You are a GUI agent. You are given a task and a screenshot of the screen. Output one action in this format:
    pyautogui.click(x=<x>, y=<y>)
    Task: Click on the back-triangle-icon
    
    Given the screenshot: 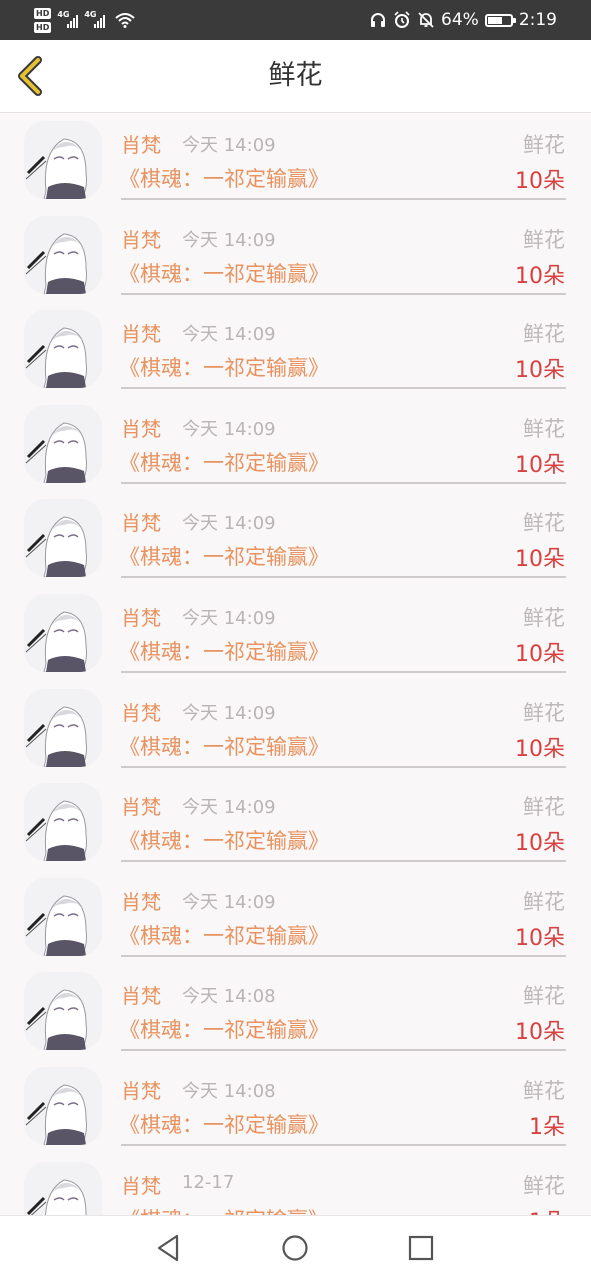 What is the action you would take?
    pyautogui.click(x=168, y=1248)
    